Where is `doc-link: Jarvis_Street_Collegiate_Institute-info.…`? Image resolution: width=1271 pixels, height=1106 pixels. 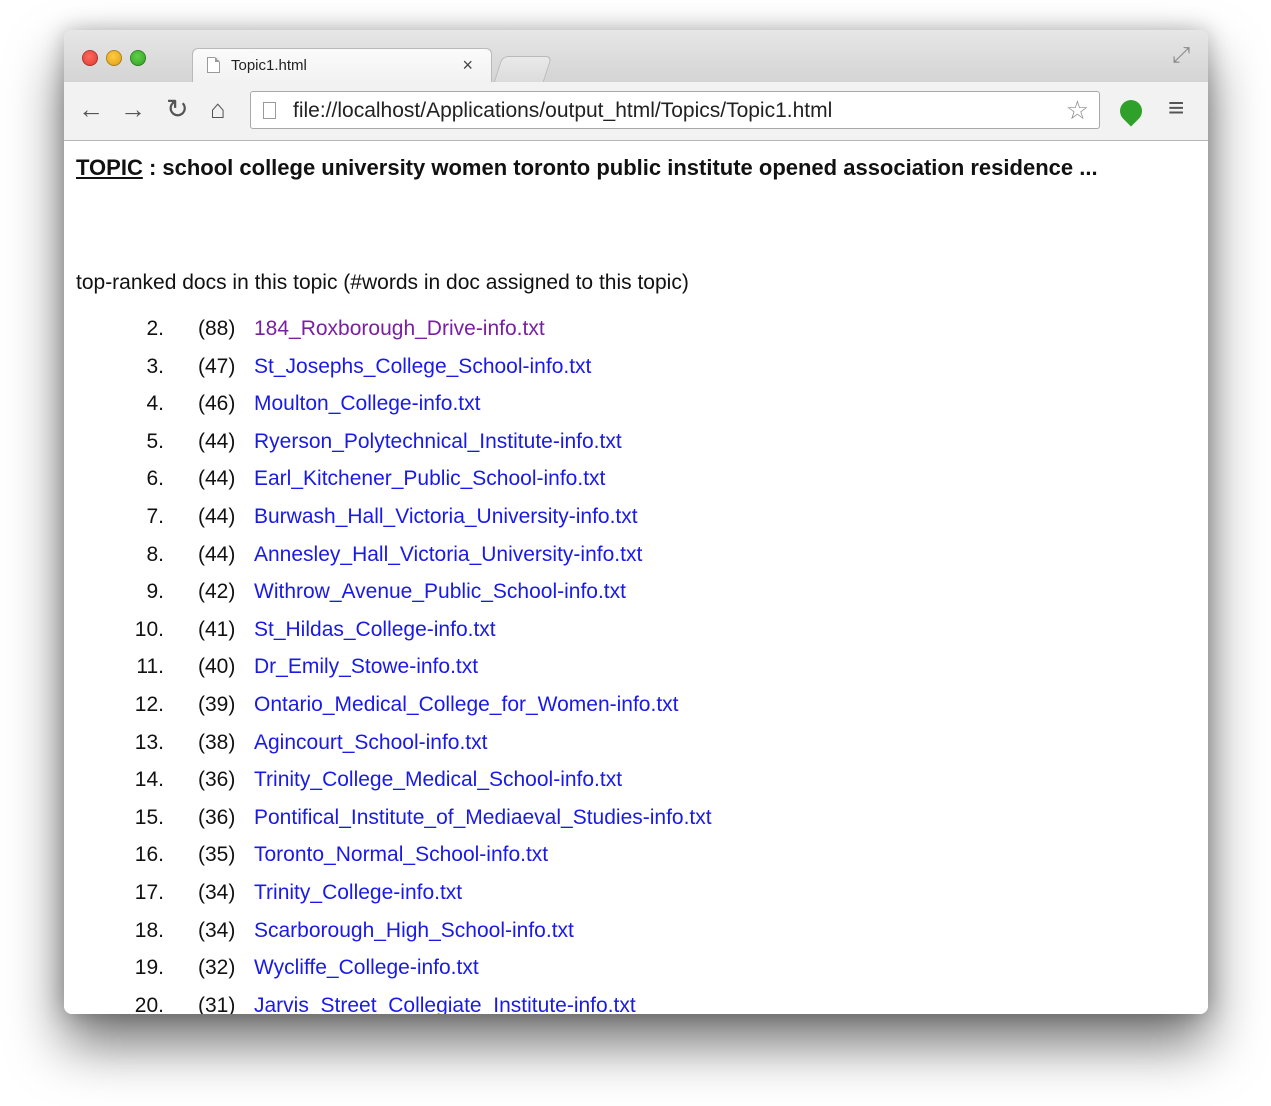 doc-link: Jarvis_Street_Collegiate_Institute-info.… is located at coordinates (445, 1004).